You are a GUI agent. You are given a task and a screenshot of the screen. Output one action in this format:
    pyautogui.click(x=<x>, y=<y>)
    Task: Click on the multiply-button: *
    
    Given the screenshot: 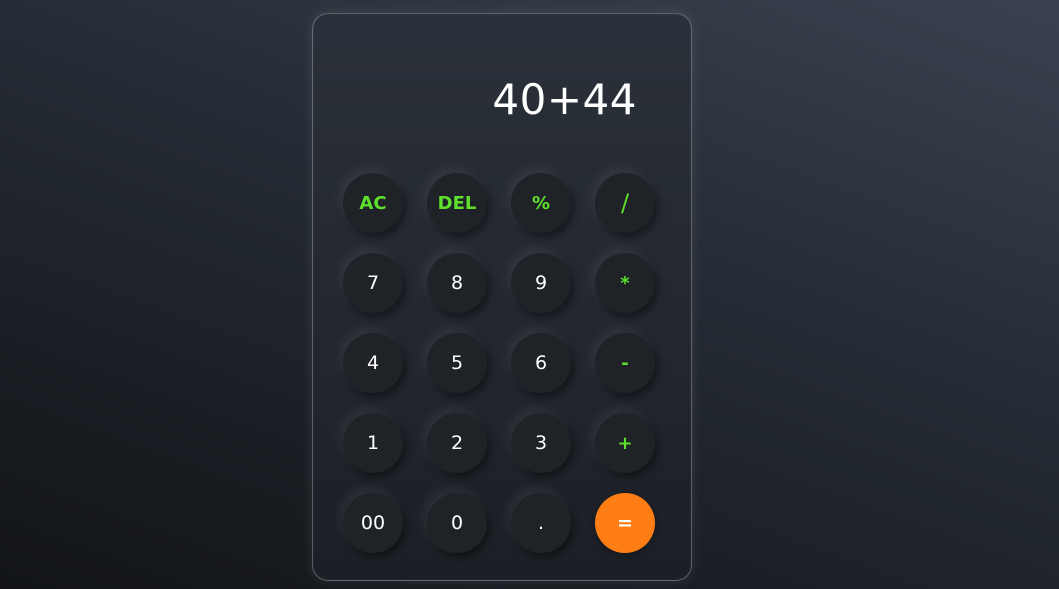 What is the action you would take?
    pyautogui.click(x=625, y=283)
    